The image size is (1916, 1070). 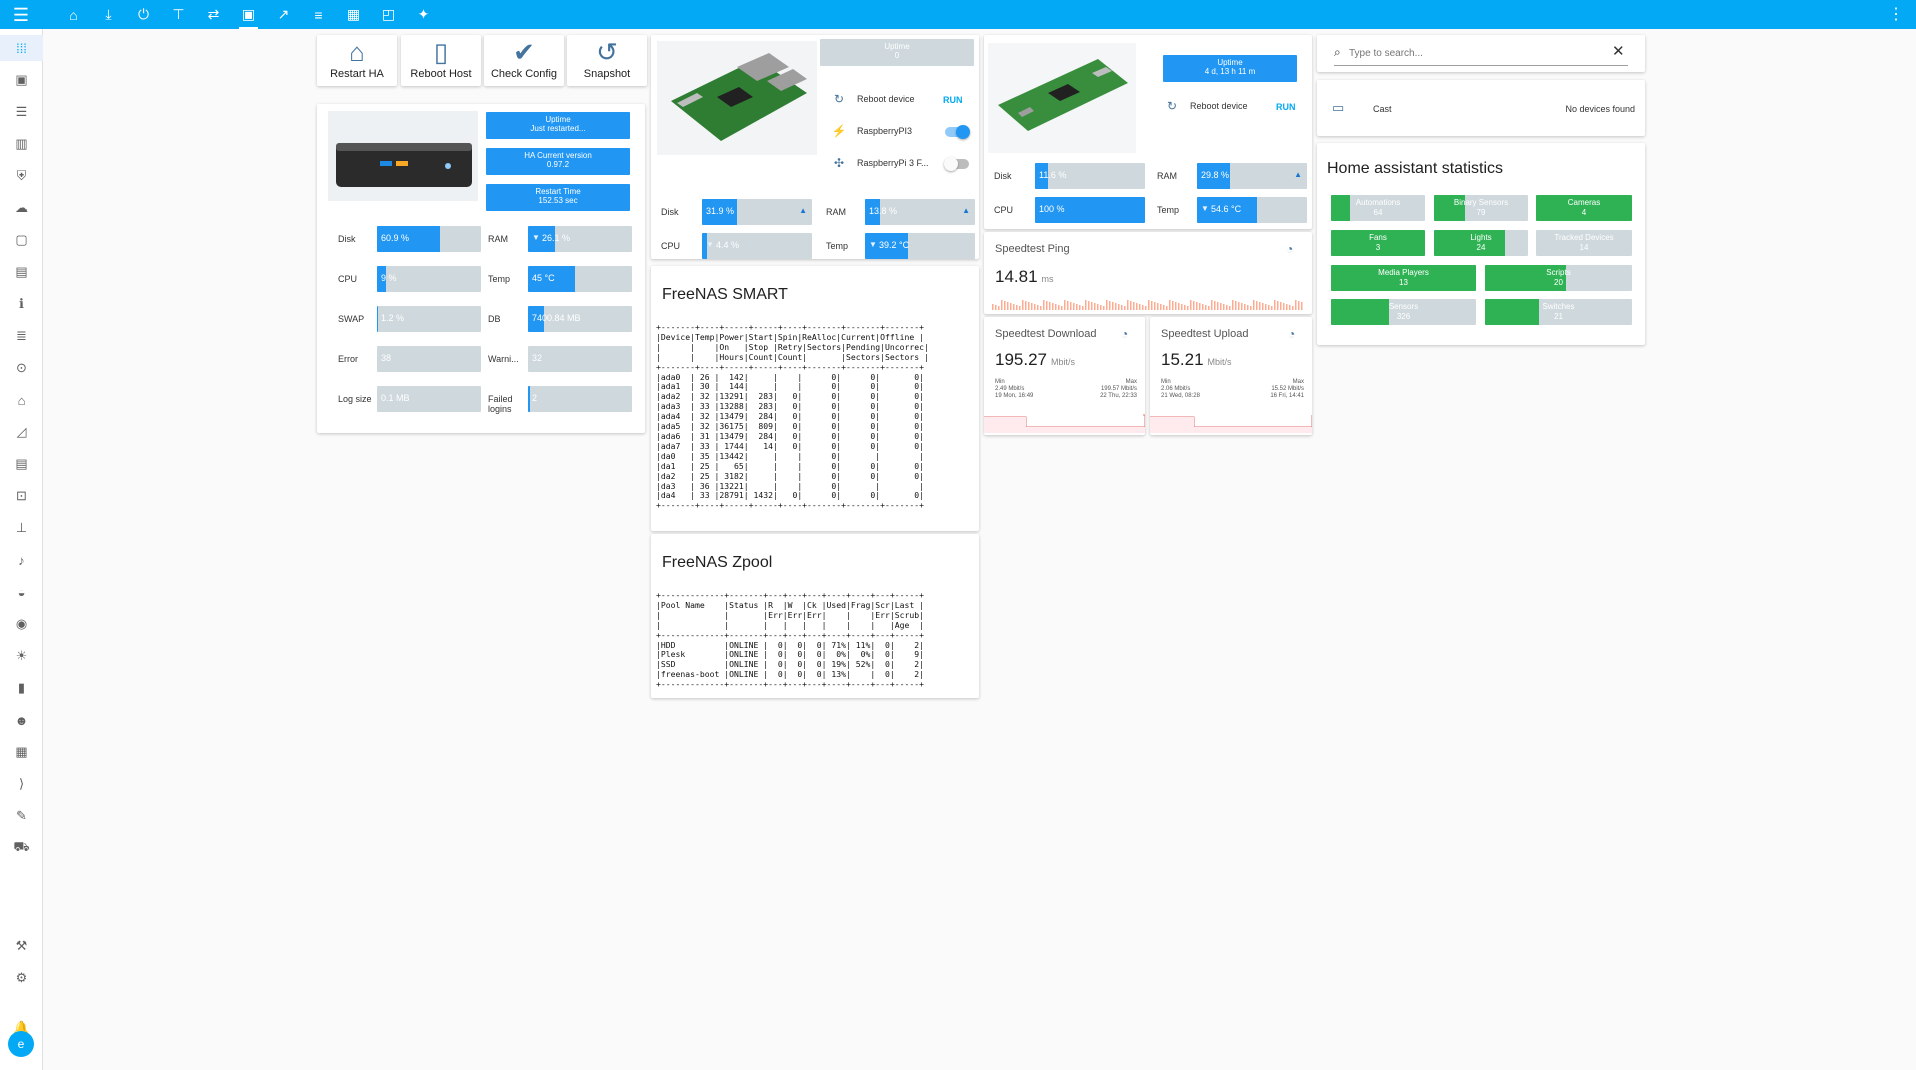 What do you see at coordinates (429, 399) in the screenshot?
I see `stat-bar: 0.1 MB` at bounding box center [429, 399].